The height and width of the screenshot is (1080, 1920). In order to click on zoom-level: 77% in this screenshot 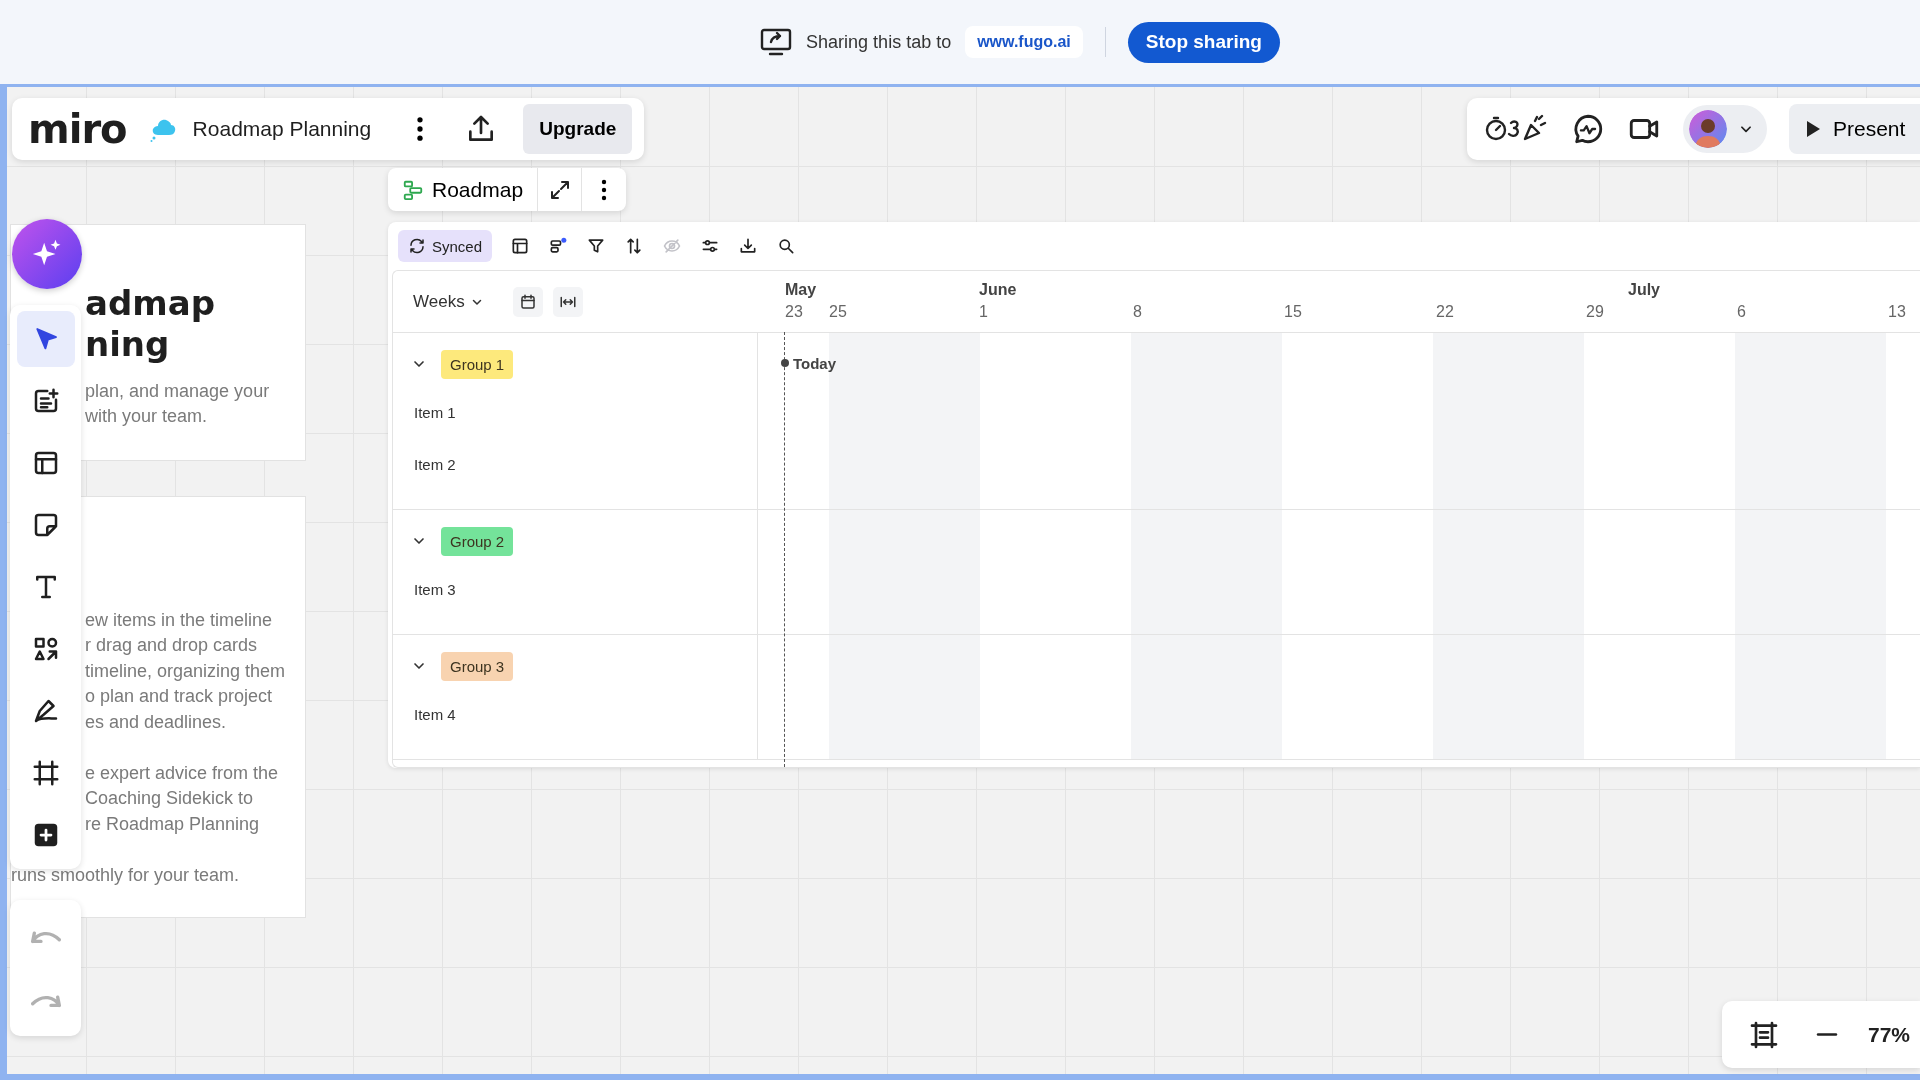, I will do `click(1888, 1034)`.